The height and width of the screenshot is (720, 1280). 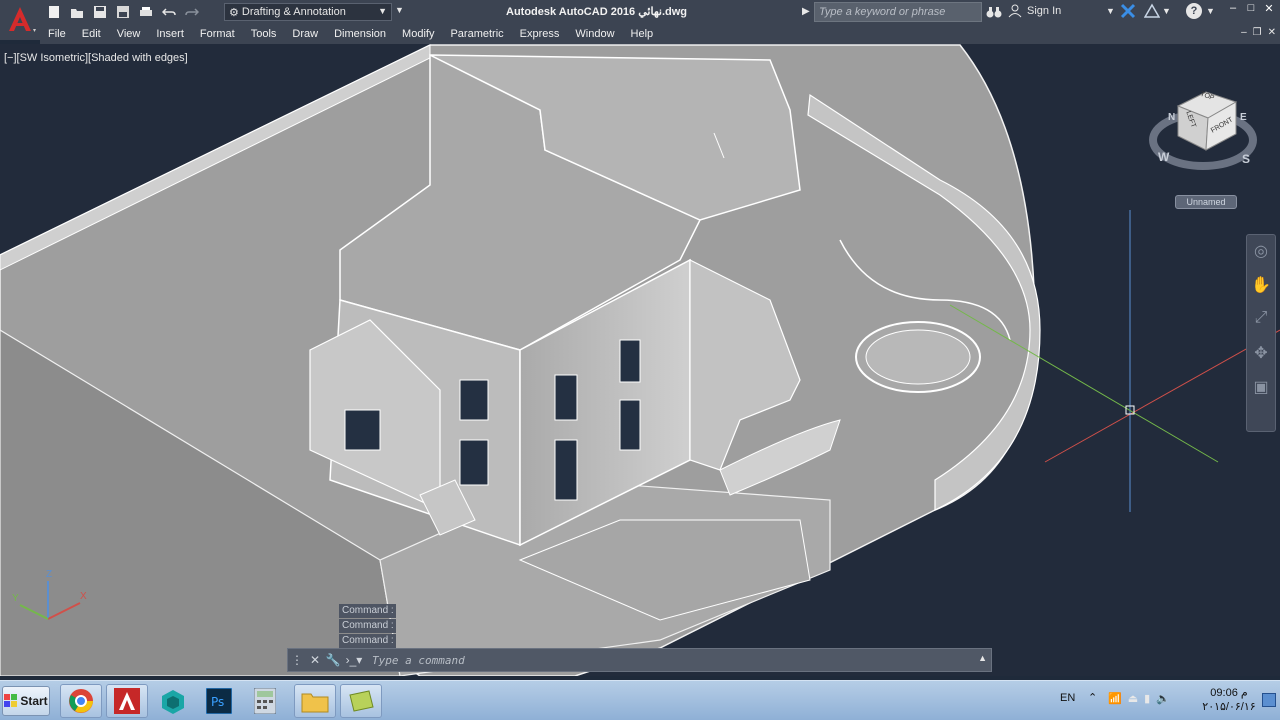 What do you see at coordinates (1171, 117) in the screenshot?
I see `compass-north: N` at bounding box center [1171, 117].